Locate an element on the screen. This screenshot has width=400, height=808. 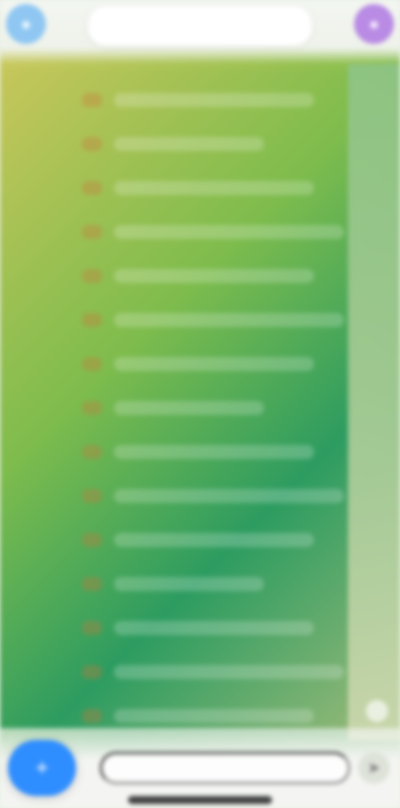
right-avatar: ● is located at coordinates (374, 24).